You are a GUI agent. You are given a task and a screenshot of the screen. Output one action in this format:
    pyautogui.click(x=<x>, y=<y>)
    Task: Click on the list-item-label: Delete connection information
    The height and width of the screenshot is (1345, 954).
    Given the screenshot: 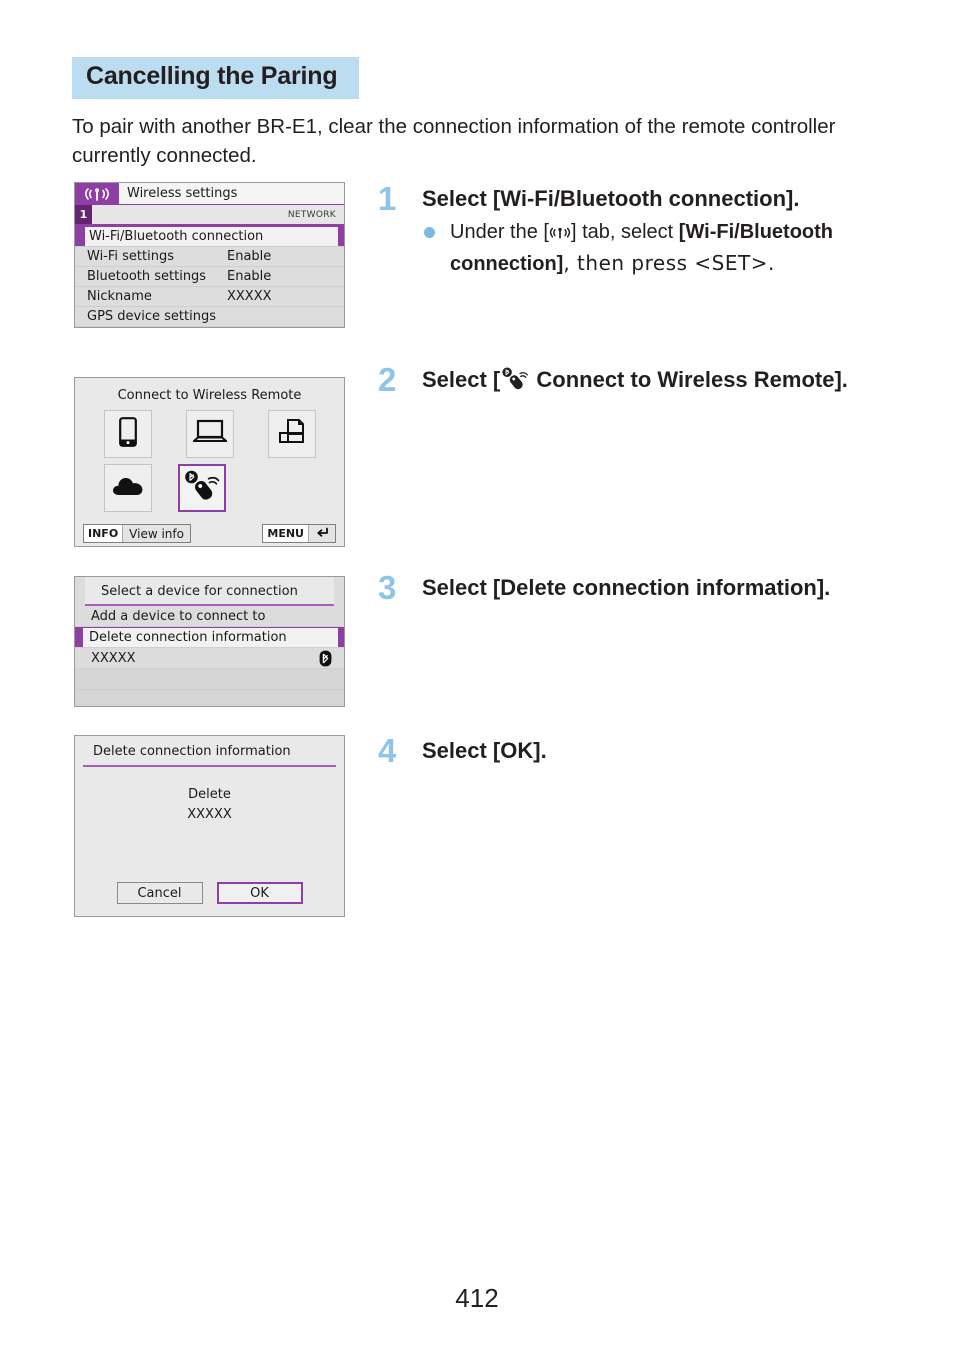 What is the action you would take?
    pyautogui.click(x=188, y=637)
    